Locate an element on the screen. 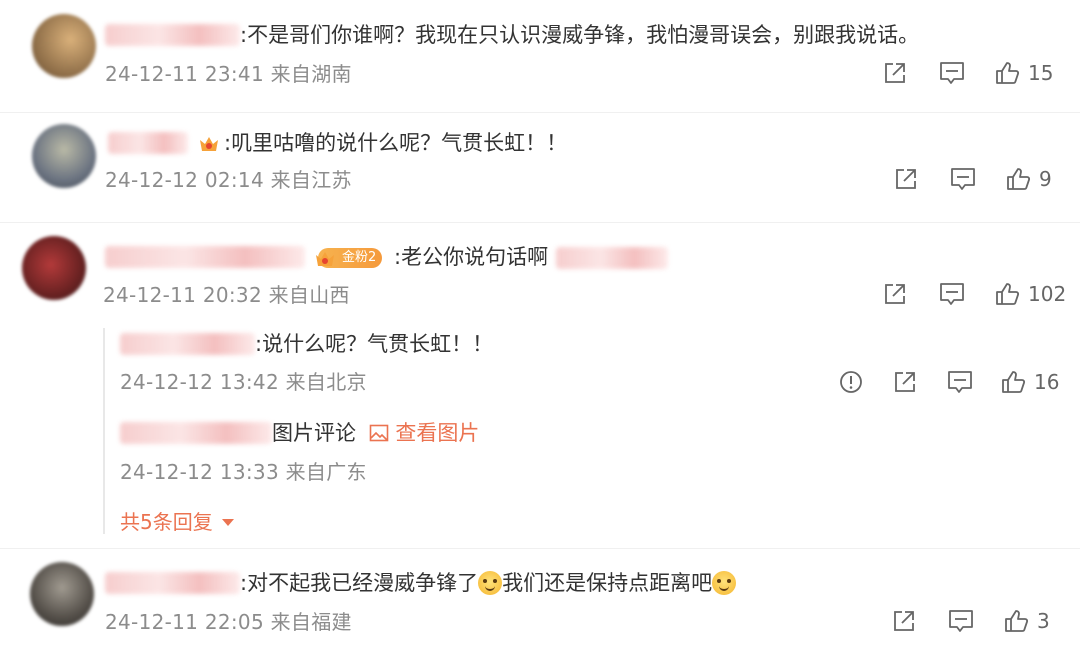  comment-actions: 9 is located at coordinates (972, 179).